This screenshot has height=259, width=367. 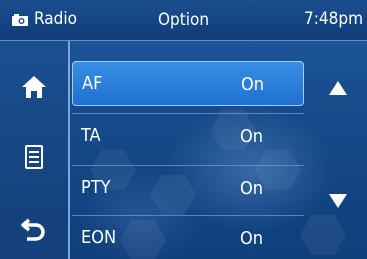 I want to click on option-name: AF, so click(x=92, y=83).